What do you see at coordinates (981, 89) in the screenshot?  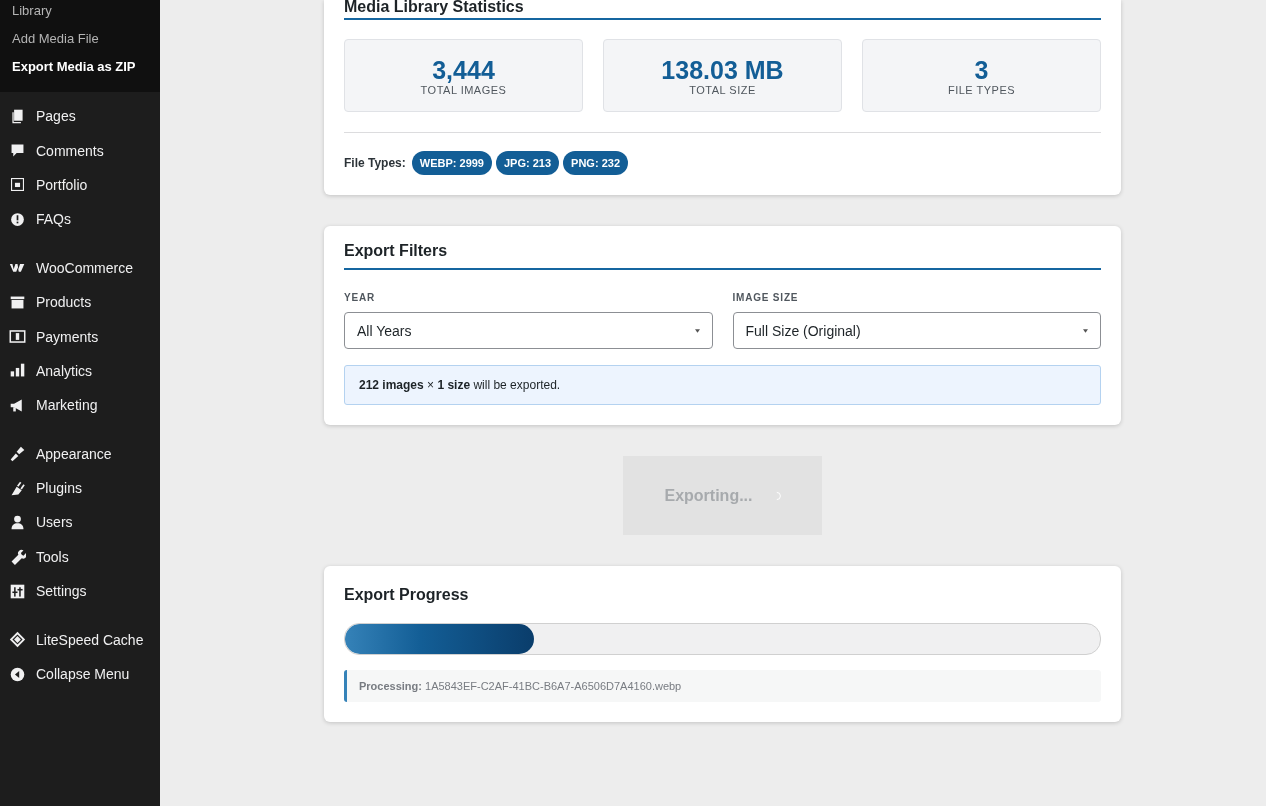 I see `stat-label: FILE TYPES` at bounding box center [981, 89].